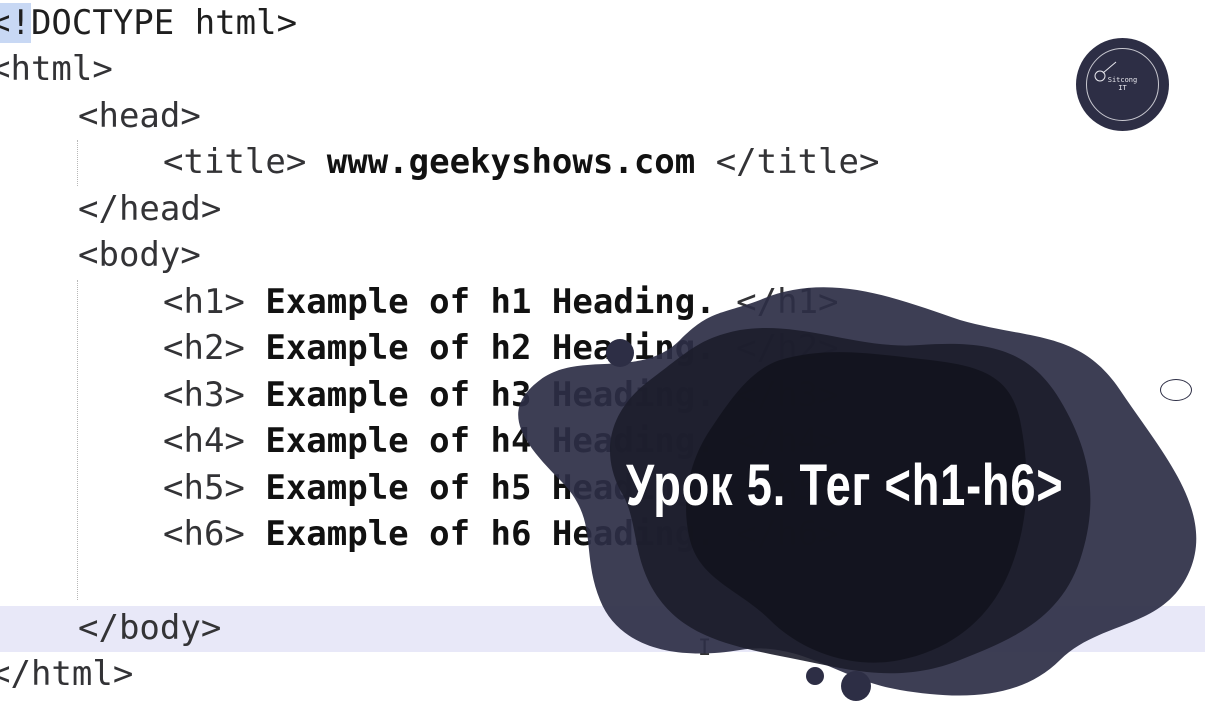 This screenshot has height=720, width=1205. Describe the element at coordinates (149, 628) in the screenshot. I see `code-line-body-close: </body>` at that location.